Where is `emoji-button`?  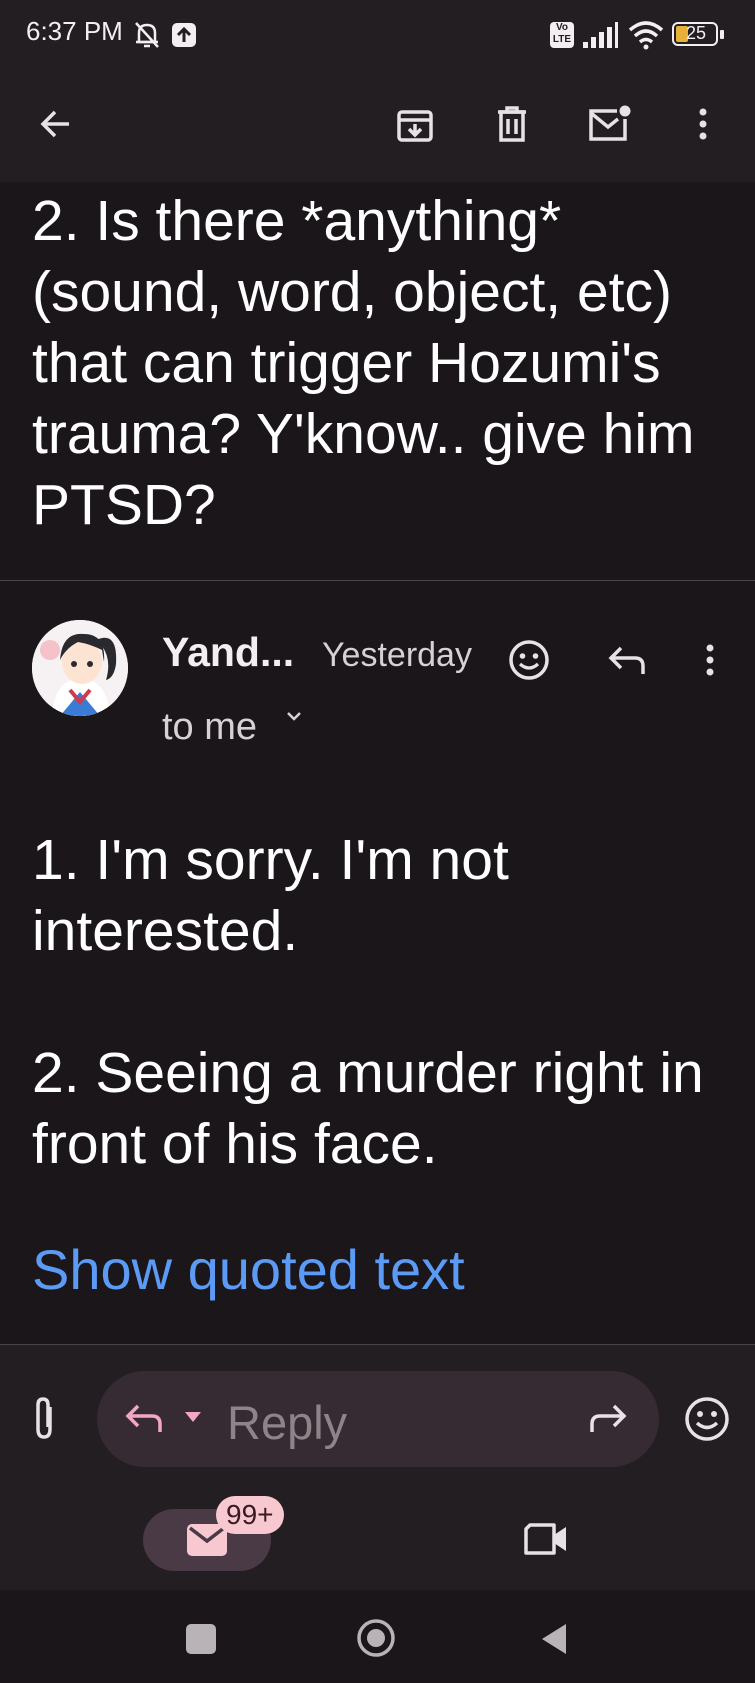
emoji-button is located at coordinates (707, 1419).